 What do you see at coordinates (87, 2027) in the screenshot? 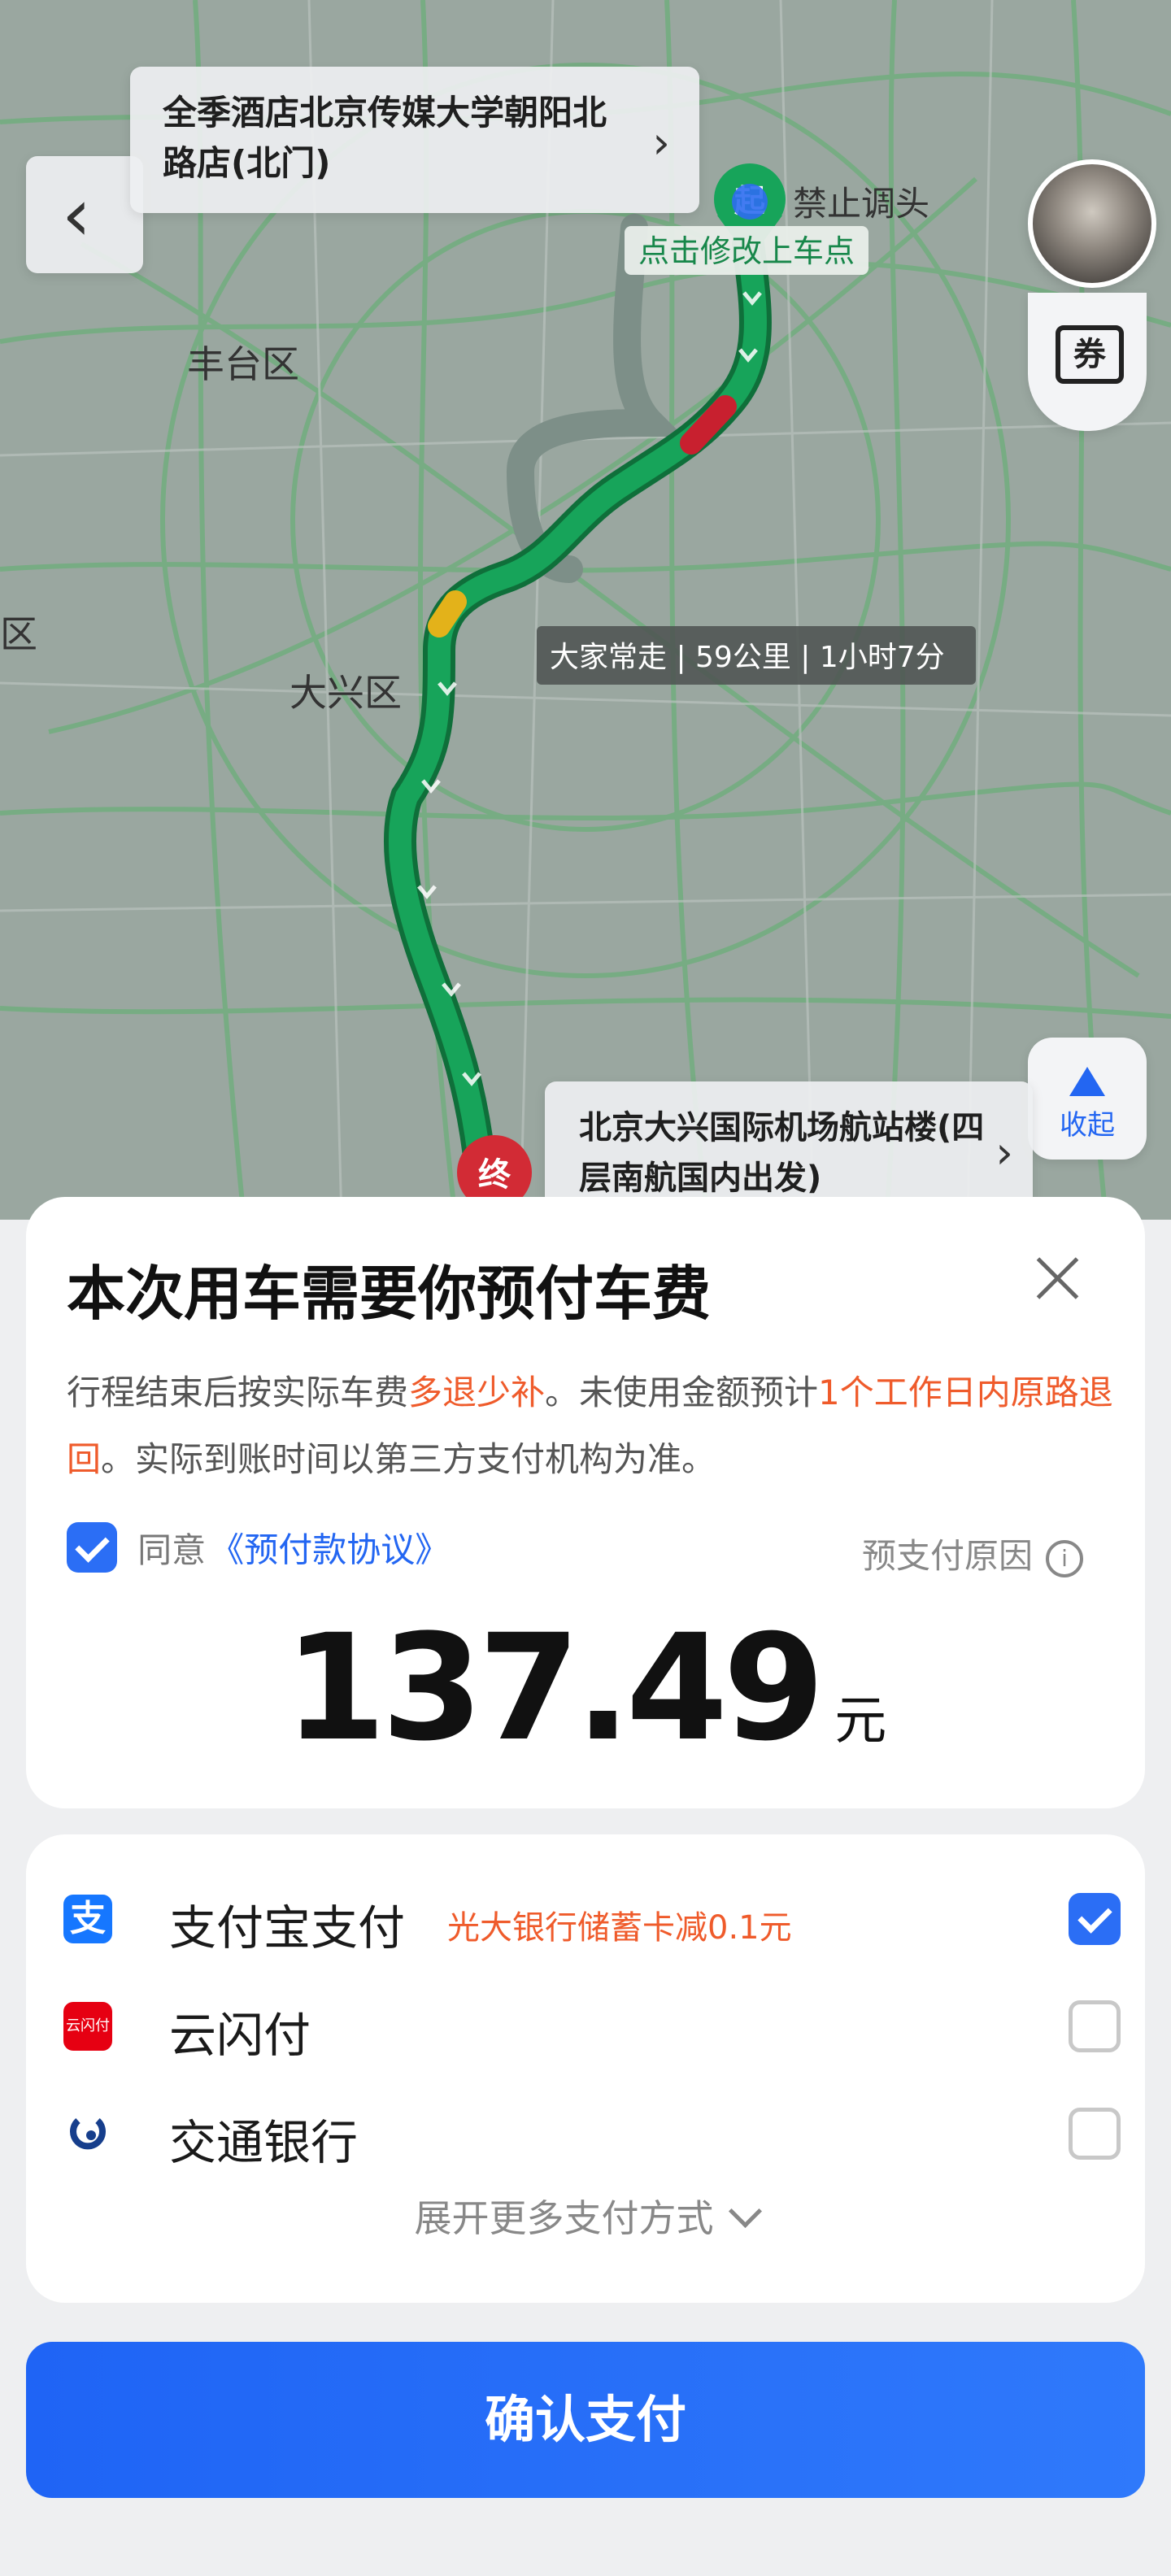
I see `unionpay-icon: 云闪付` at bounding box center [87, 2027].